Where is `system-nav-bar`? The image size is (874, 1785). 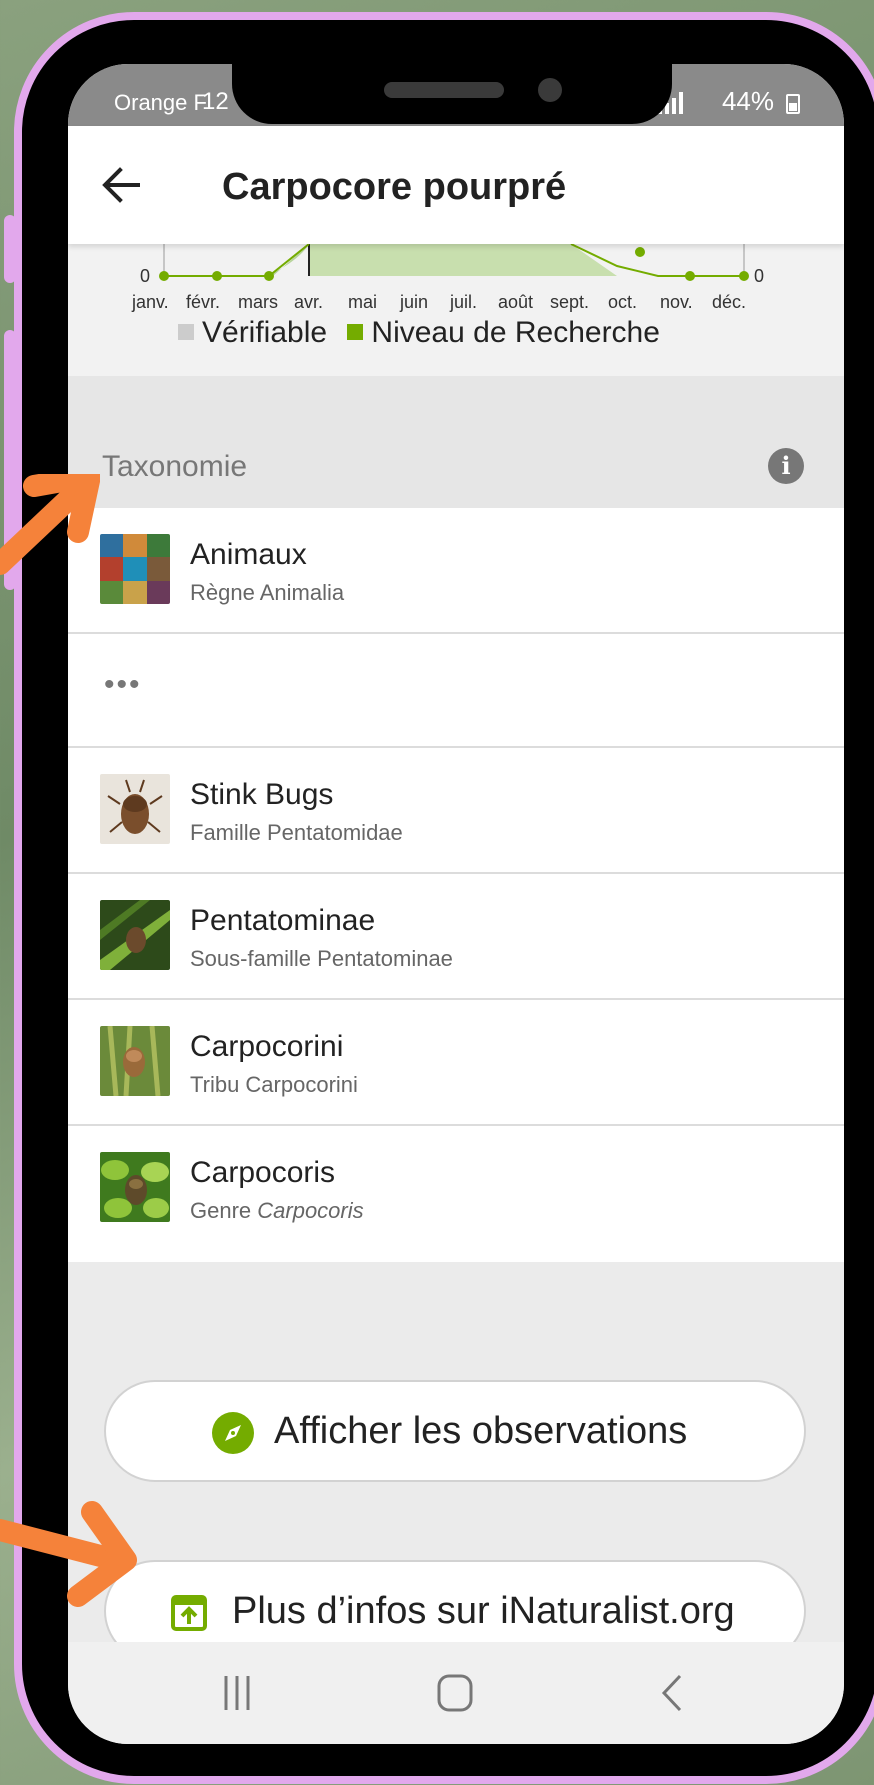 system-nav-bar is located at coordinates (456, 1693).